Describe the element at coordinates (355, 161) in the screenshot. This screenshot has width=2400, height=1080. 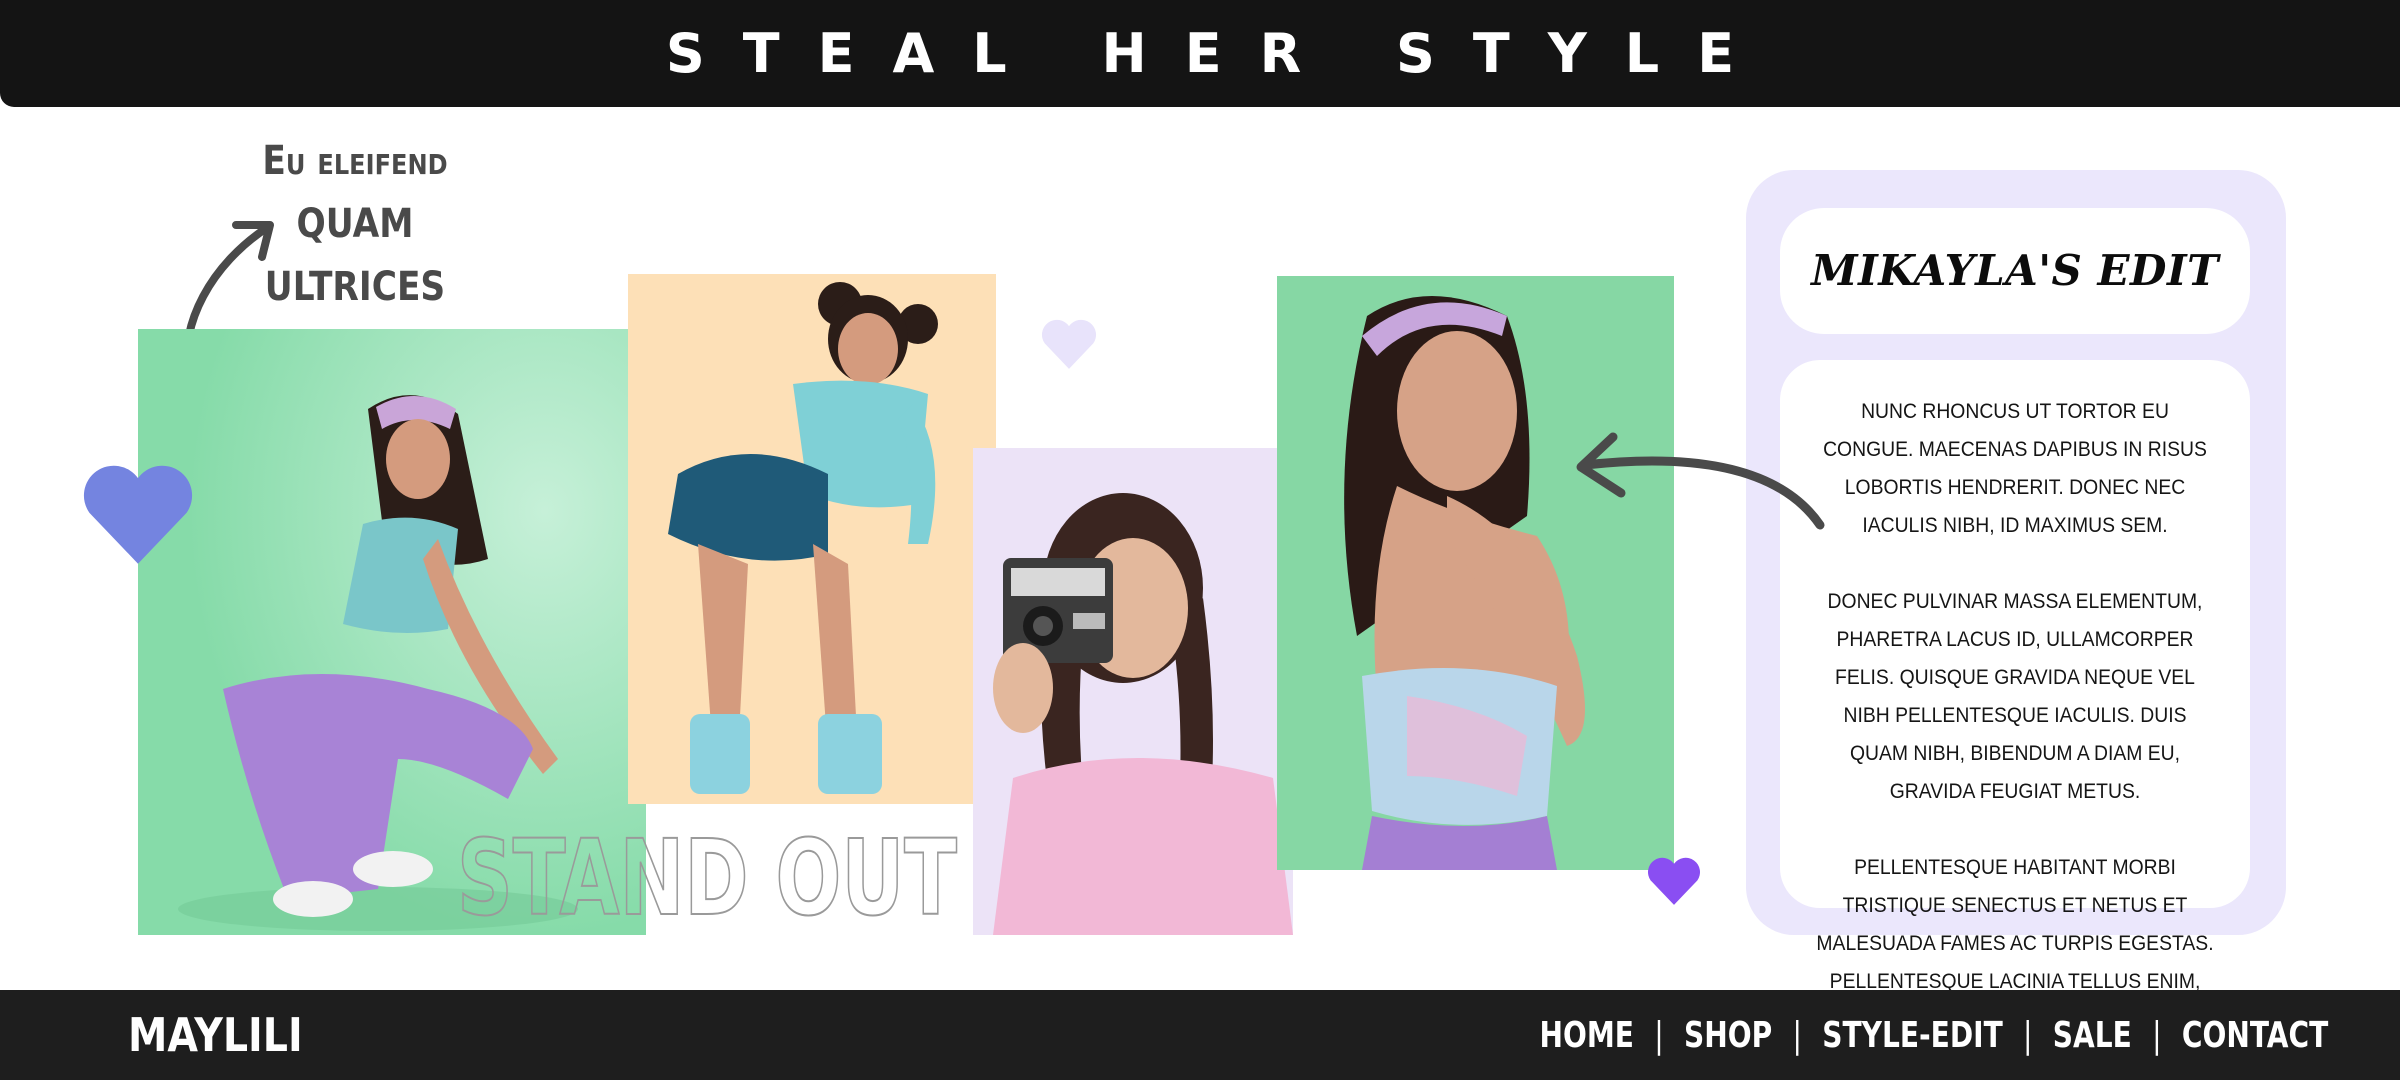
I see `tagline-line-1: Eu eleifend` at that location.